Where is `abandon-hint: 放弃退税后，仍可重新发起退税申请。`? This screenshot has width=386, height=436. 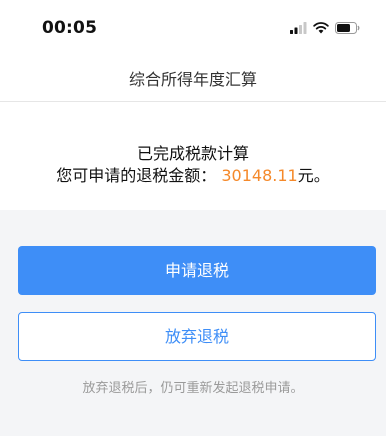
abandon-hint: 放弃退税后，仍可重新发起退税申请。 is located at coordinates (193, 388).